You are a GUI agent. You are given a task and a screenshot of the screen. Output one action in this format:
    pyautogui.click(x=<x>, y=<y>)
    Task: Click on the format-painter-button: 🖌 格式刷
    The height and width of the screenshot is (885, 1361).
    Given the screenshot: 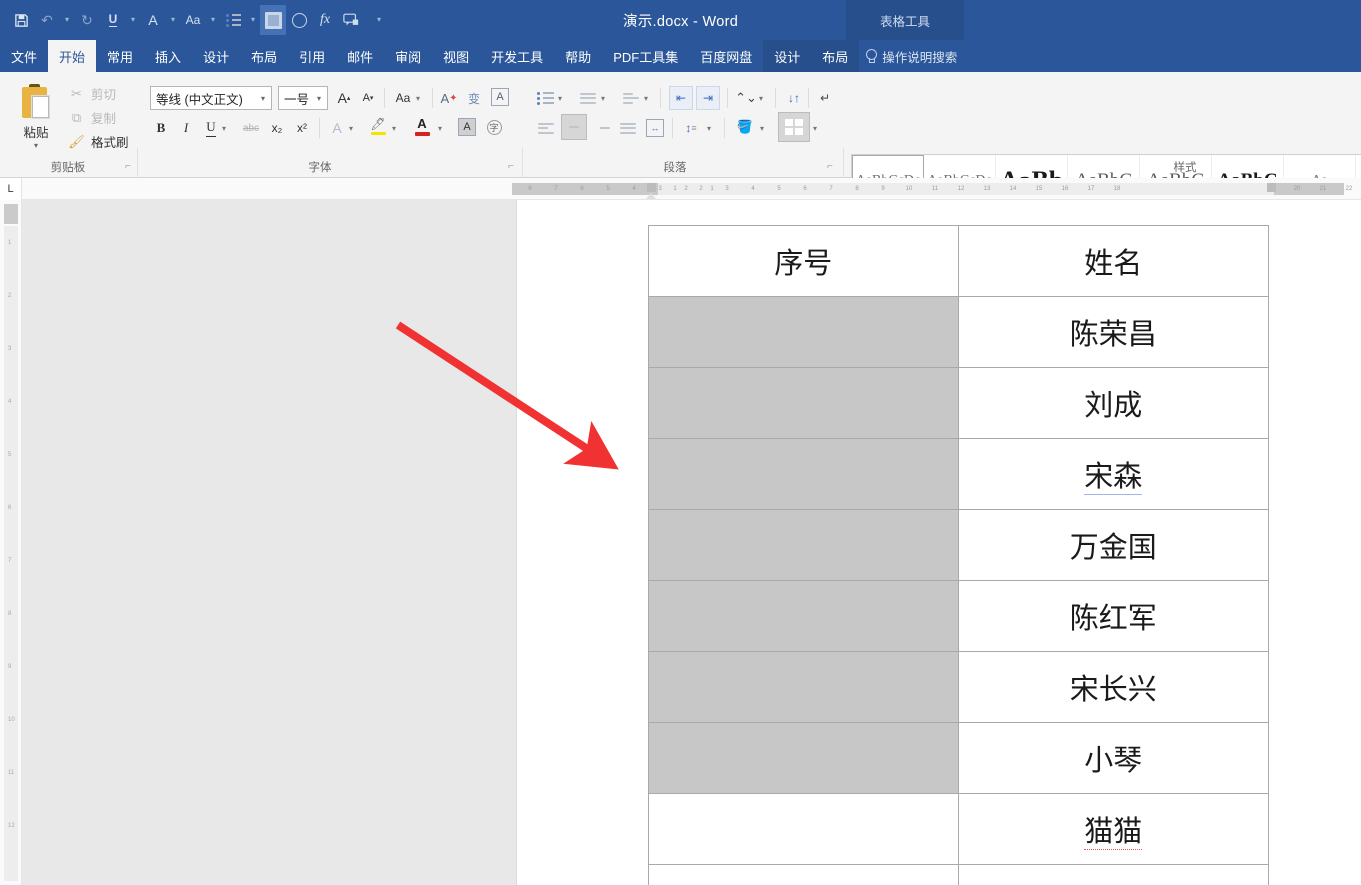 What is the action you would take?
    pyautogui.click(x=98, y=141)
    